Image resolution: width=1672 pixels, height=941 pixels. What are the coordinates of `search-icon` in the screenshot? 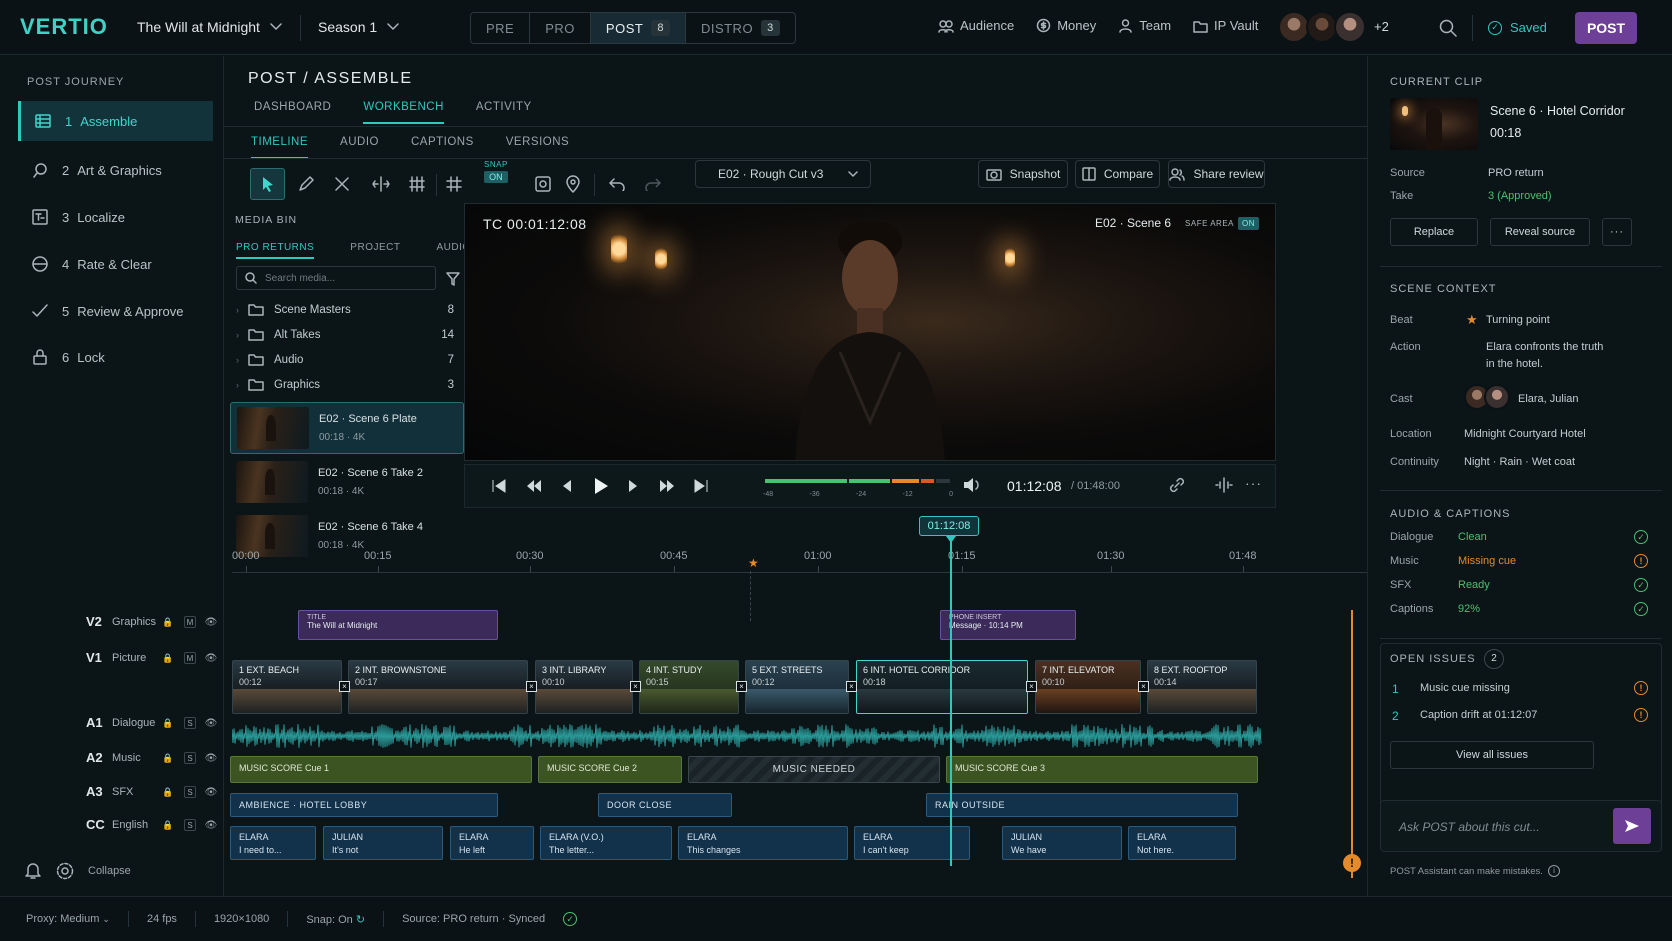 It's located at (1448, 28).